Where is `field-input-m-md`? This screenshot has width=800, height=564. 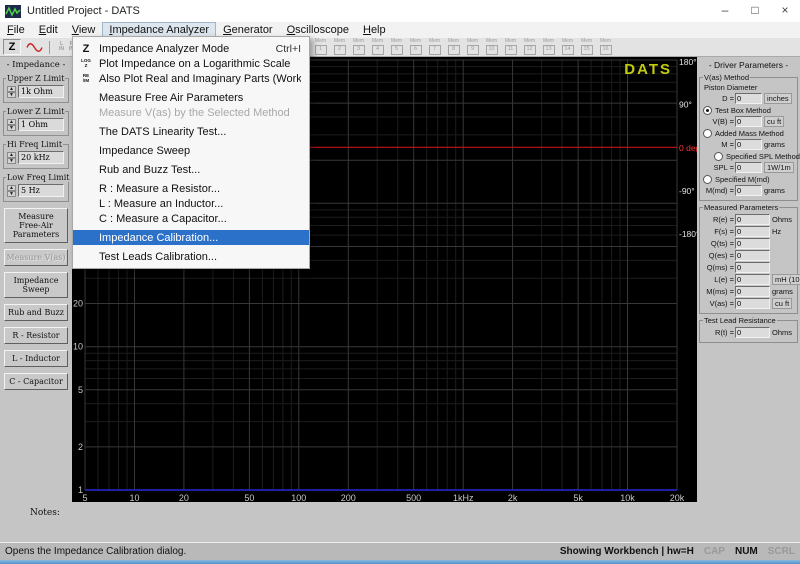 field-input-m-md is located at coordinates (748, 190).